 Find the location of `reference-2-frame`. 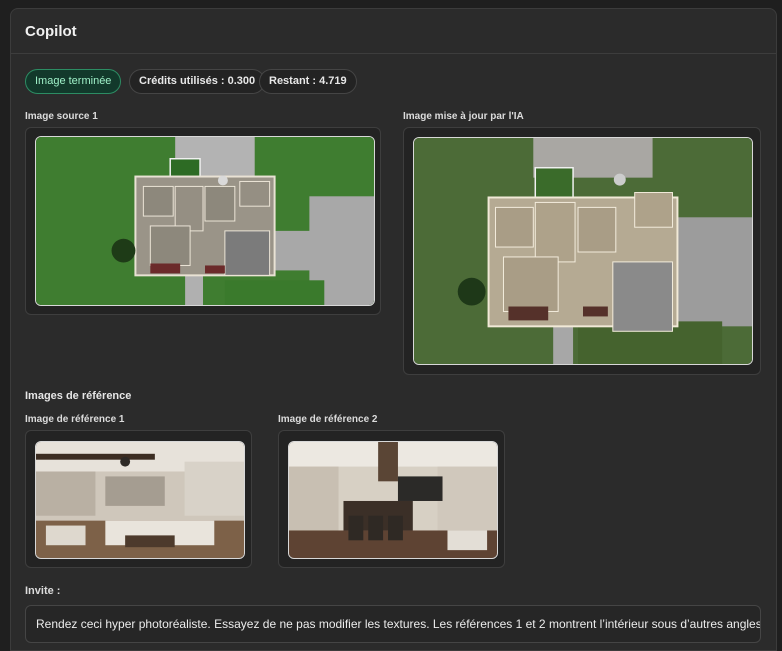

reference-2-frame is located at coordinates (391, 499).